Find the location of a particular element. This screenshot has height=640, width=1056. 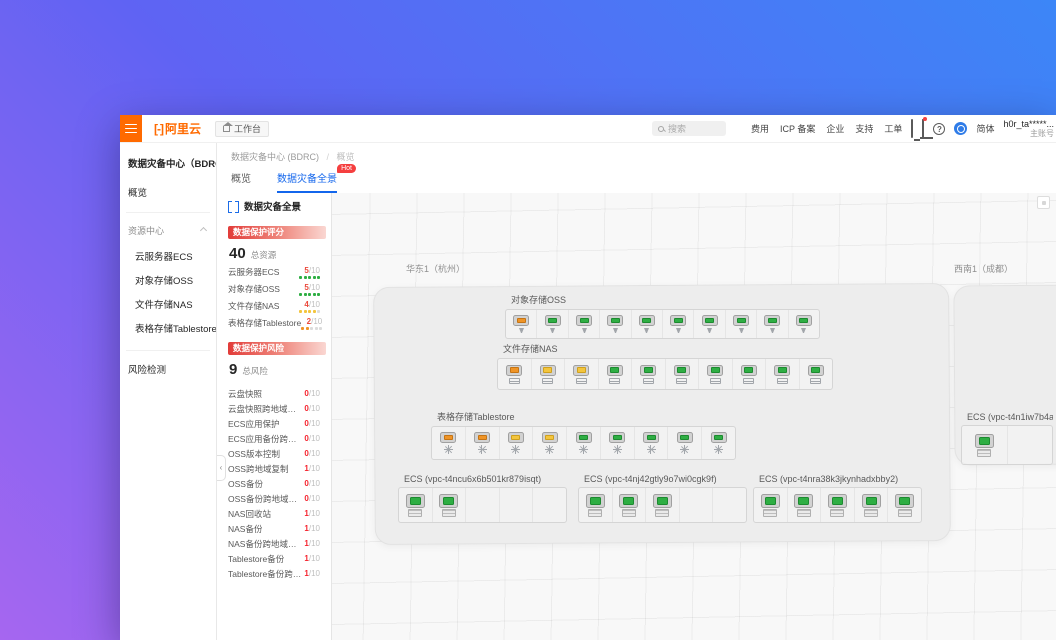

locale-switch: 简体 is located at coordinates (985, 128).